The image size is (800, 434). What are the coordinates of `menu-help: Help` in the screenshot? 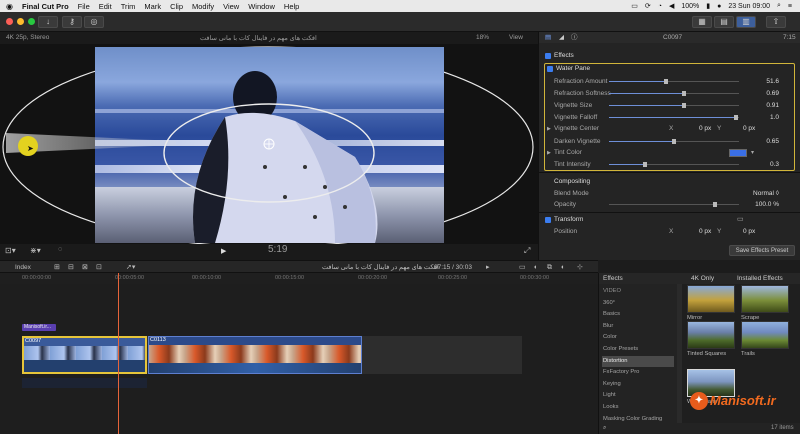 It's located at (291, 6).